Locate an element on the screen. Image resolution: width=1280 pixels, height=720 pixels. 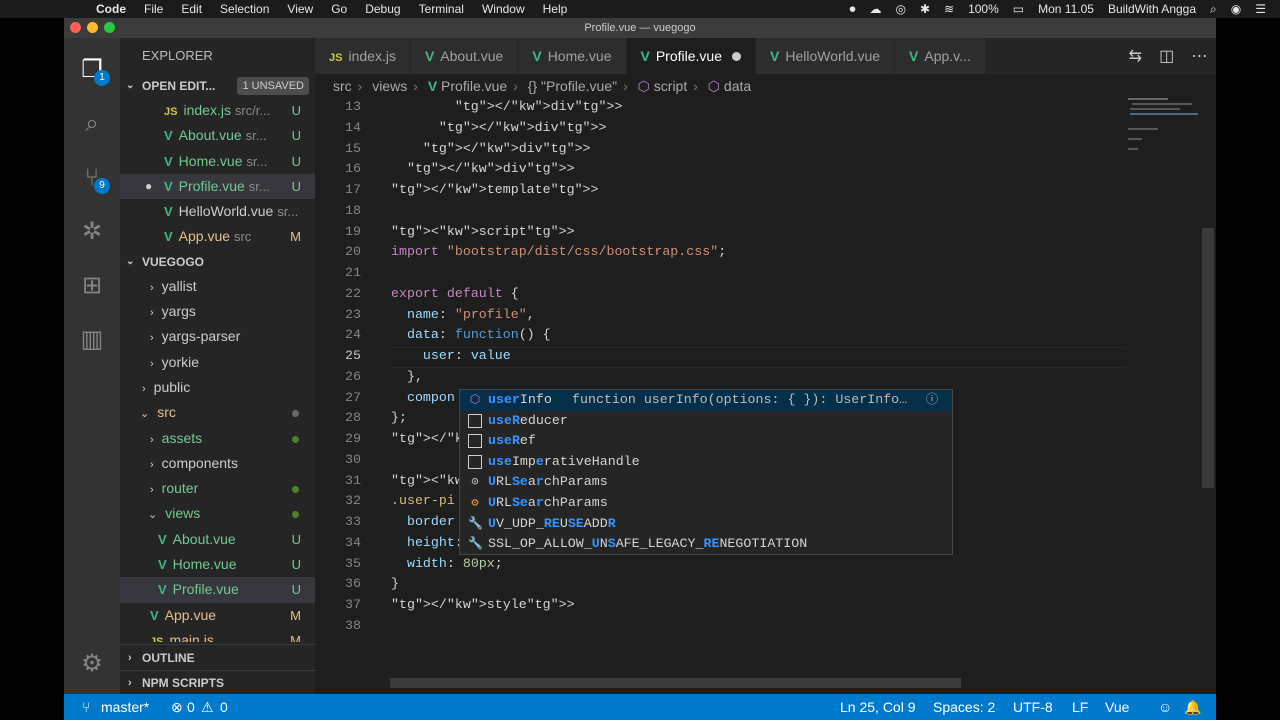
line-number: 32 is located at coordinates (338, 500).